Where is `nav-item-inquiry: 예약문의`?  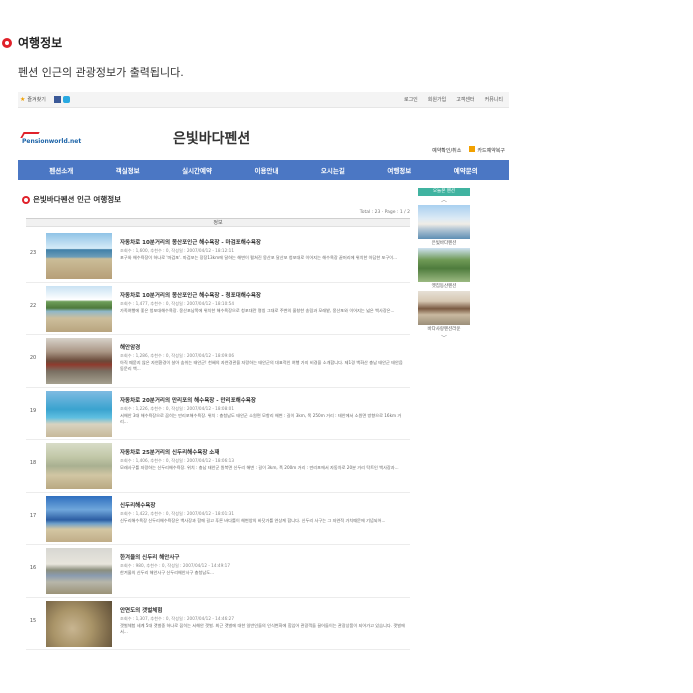 nav-item-inquiry: 예약문의 is located at coordinates (466, 170).